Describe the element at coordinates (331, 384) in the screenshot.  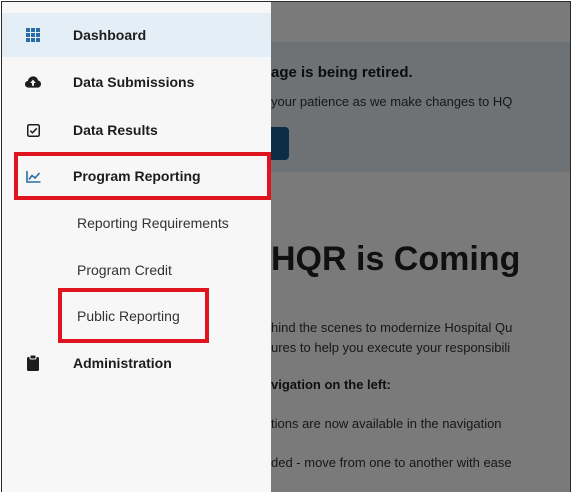
I see `body-subheading: vigation on the left:` at that location.